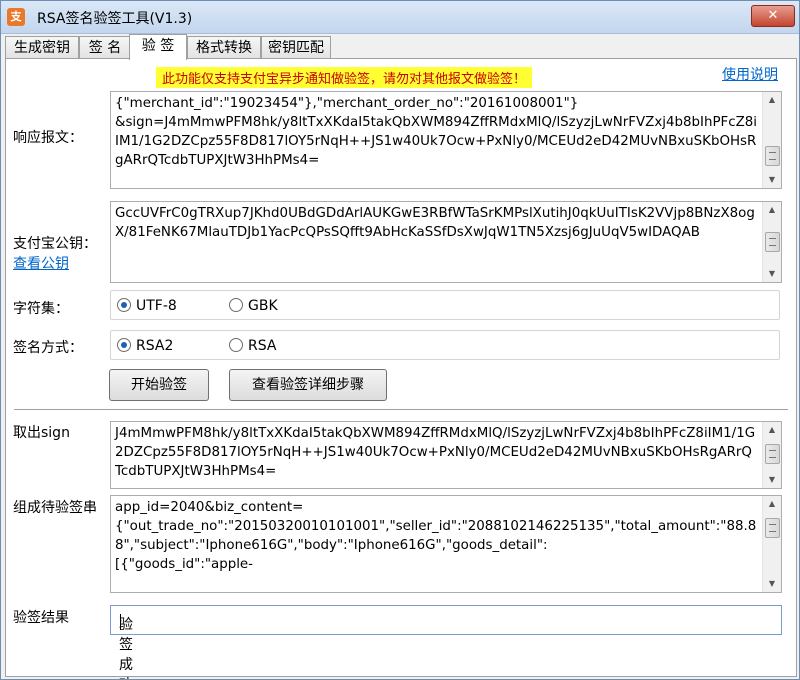 The width and height of the screenshot is (800, 680). I want to click on app-icon: 支, so click(16, 17).